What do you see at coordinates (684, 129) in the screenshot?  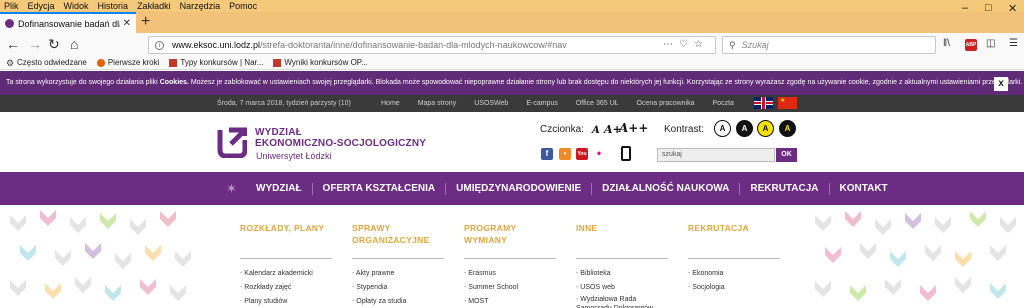 I see `contrast-label: Kontrast:` at bounding box center [684, 129].